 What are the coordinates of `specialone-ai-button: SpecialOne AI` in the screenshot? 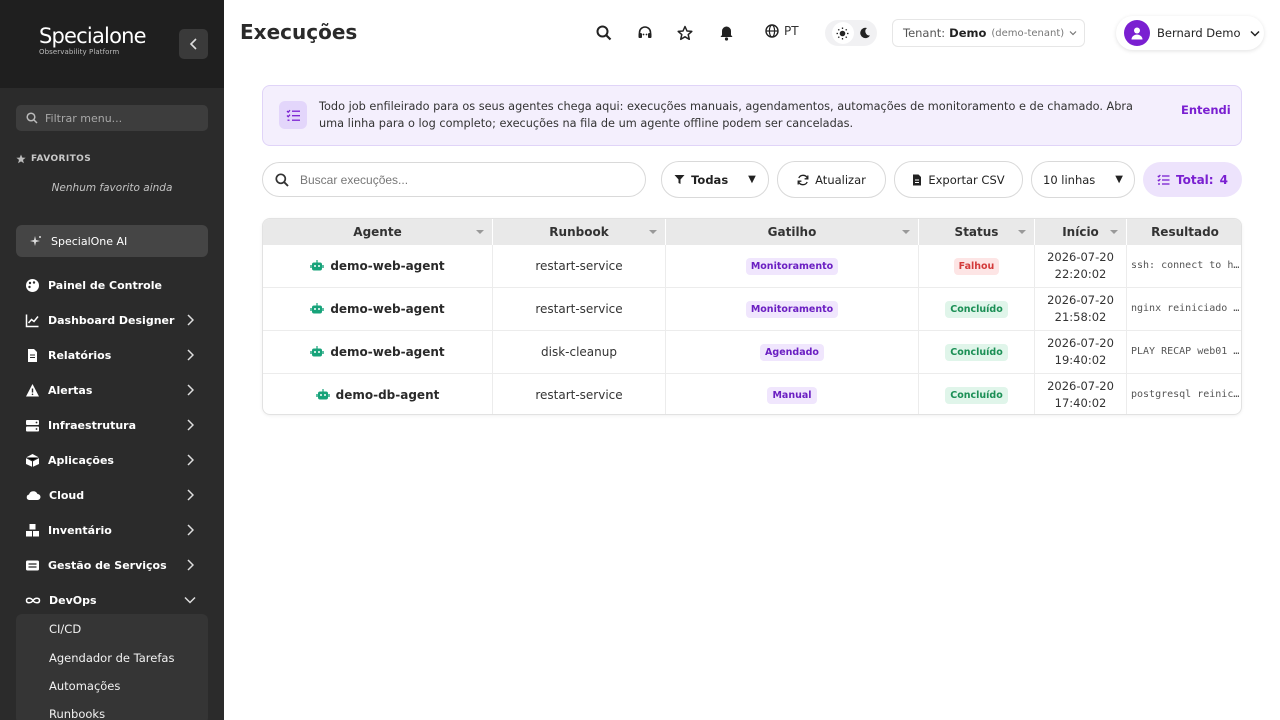 It's located at (112, 241).